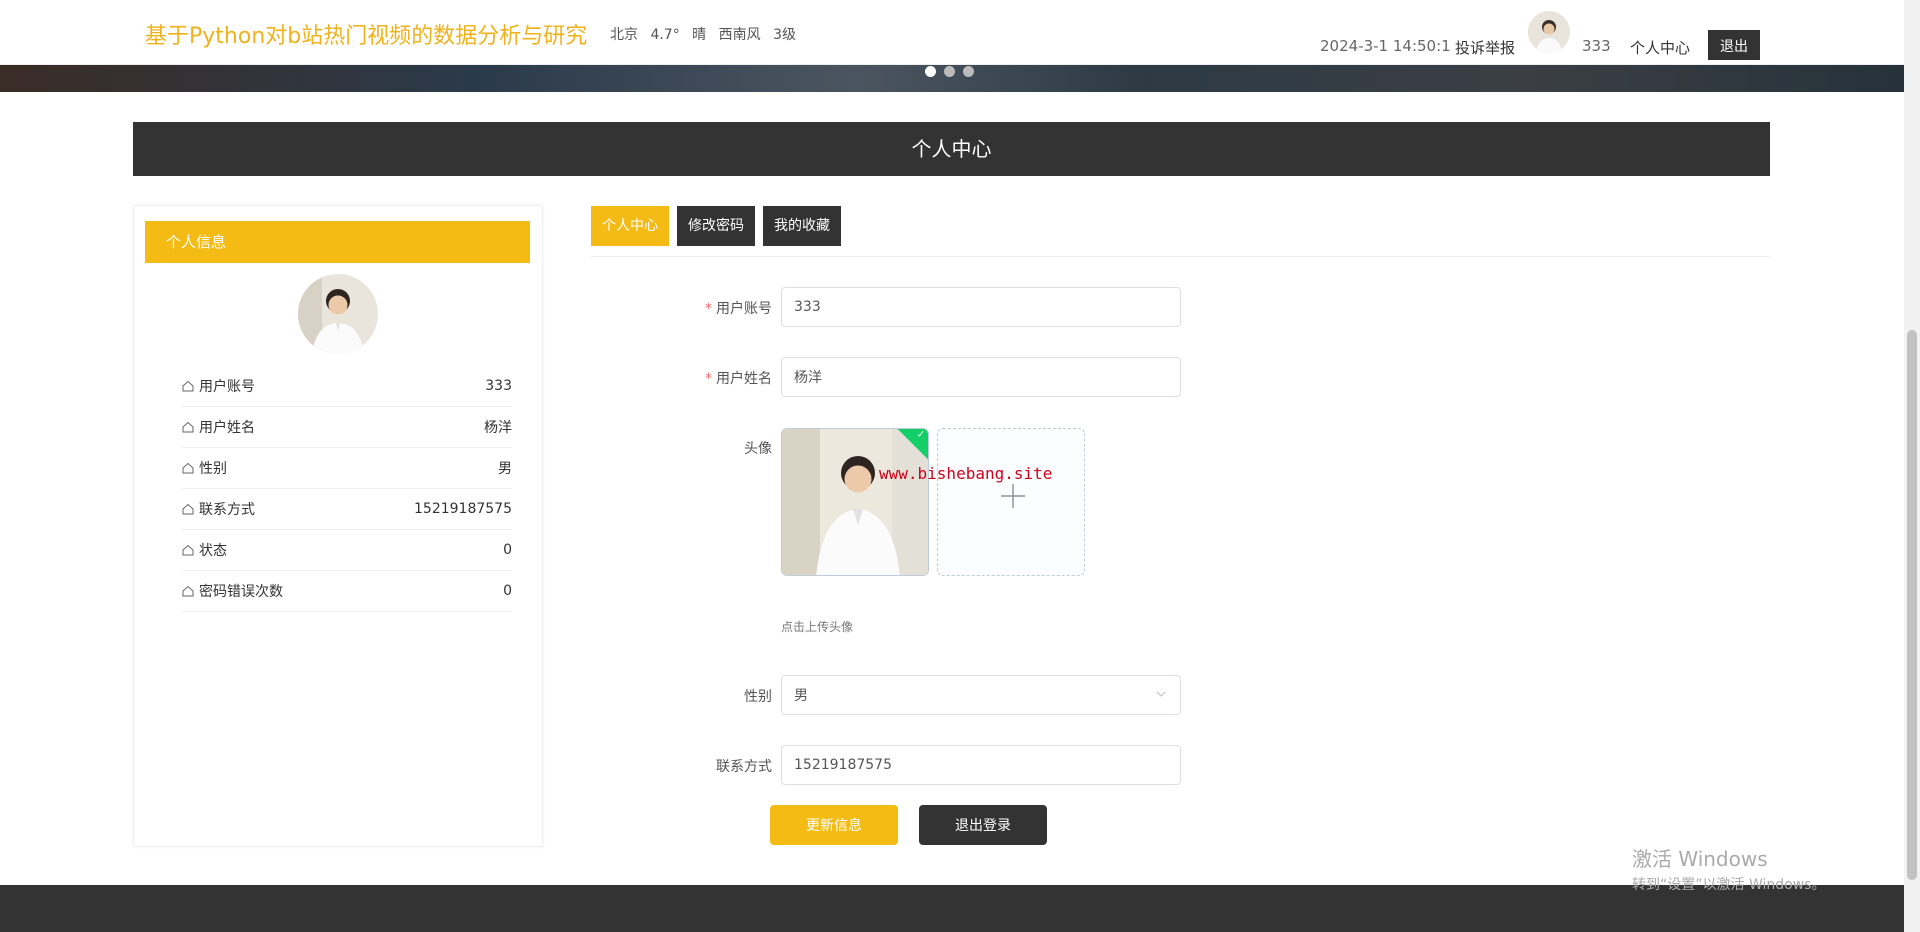 This screenshot has height=932, width=1920. I want to click on phone-label: 联系方式, so click(744, 767).